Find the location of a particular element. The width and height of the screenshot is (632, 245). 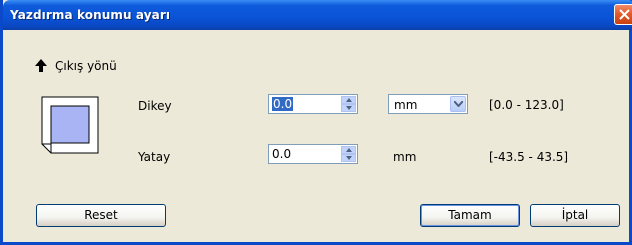

reset-button: Reset is located at coordinates (101, 215).